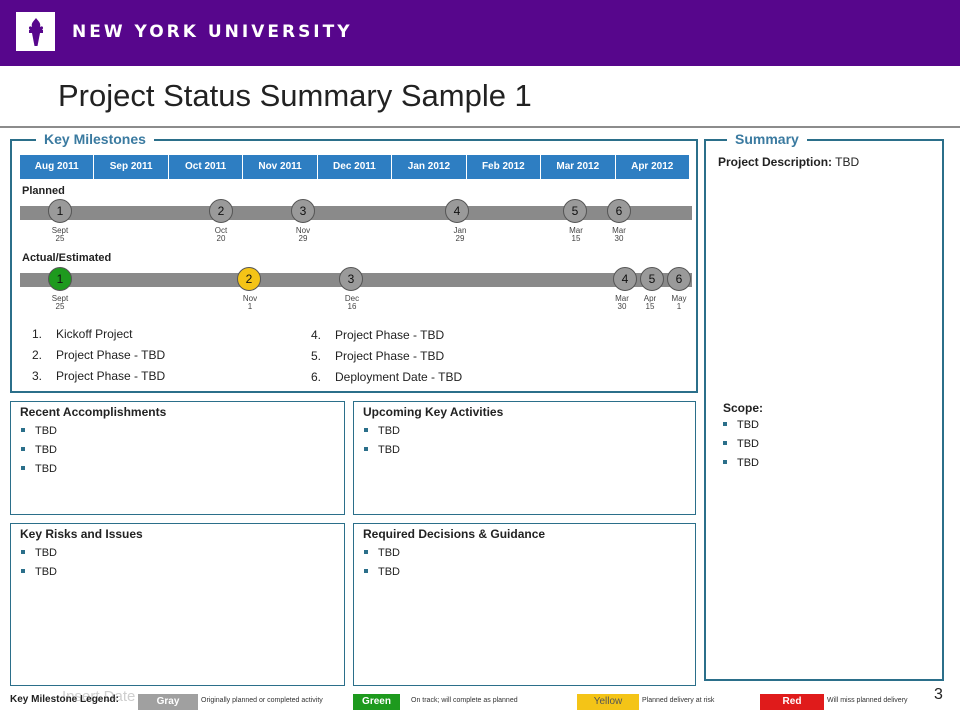 The image size is (960, 720). What do you see at coordinates (504, 167) in the screenshot?
I see `month-cell: Feb 2012` at bounding box center [504, 167].